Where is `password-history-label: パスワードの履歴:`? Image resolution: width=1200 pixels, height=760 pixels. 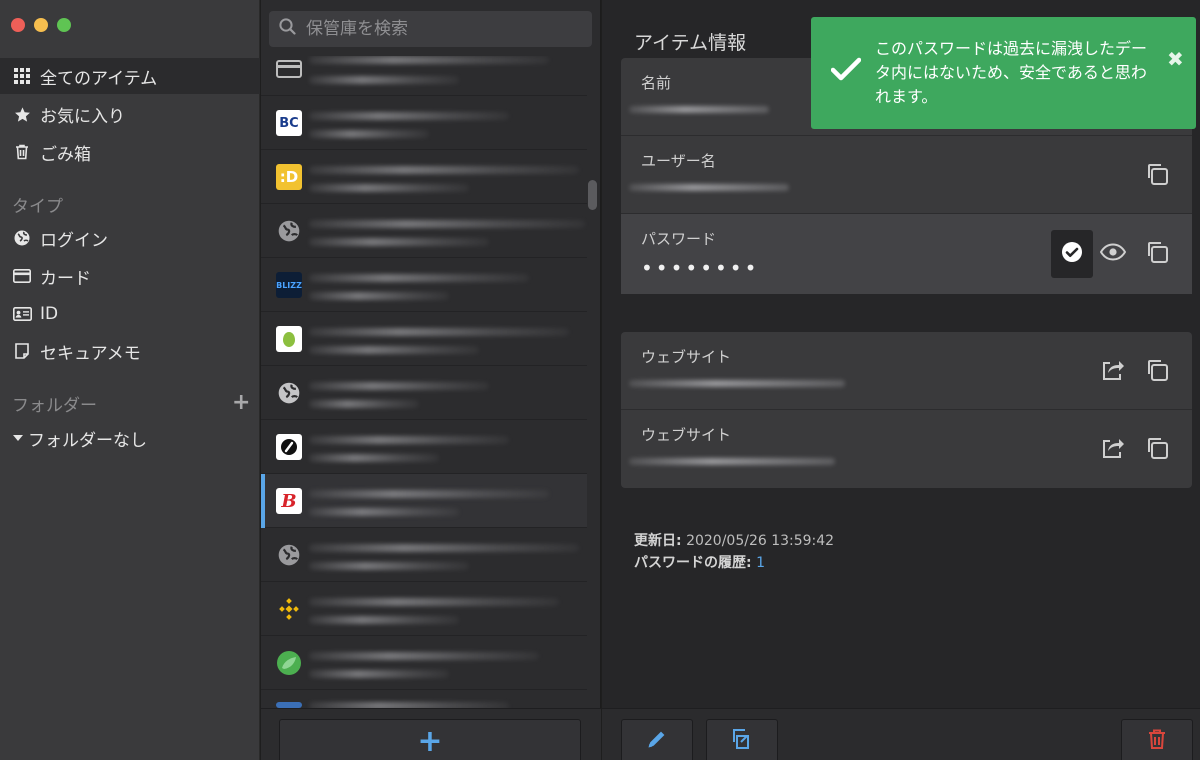 password-history-label: パスワードの履歴: is located at coordinates (693, 563).